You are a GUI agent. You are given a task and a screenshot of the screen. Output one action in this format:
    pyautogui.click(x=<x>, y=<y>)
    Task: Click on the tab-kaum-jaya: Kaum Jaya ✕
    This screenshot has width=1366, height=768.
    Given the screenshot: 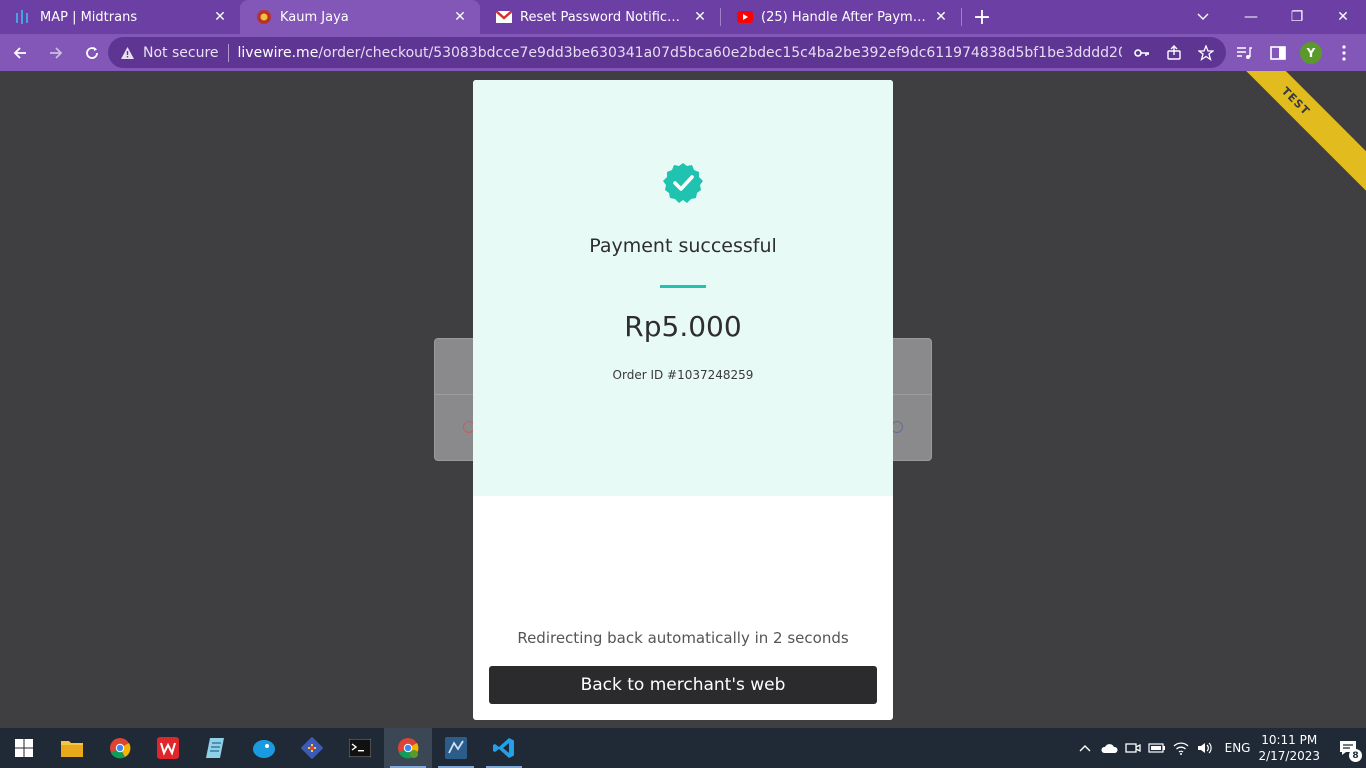 What is the action you would take?
    pyautogui.click(x=360, y=17)
    